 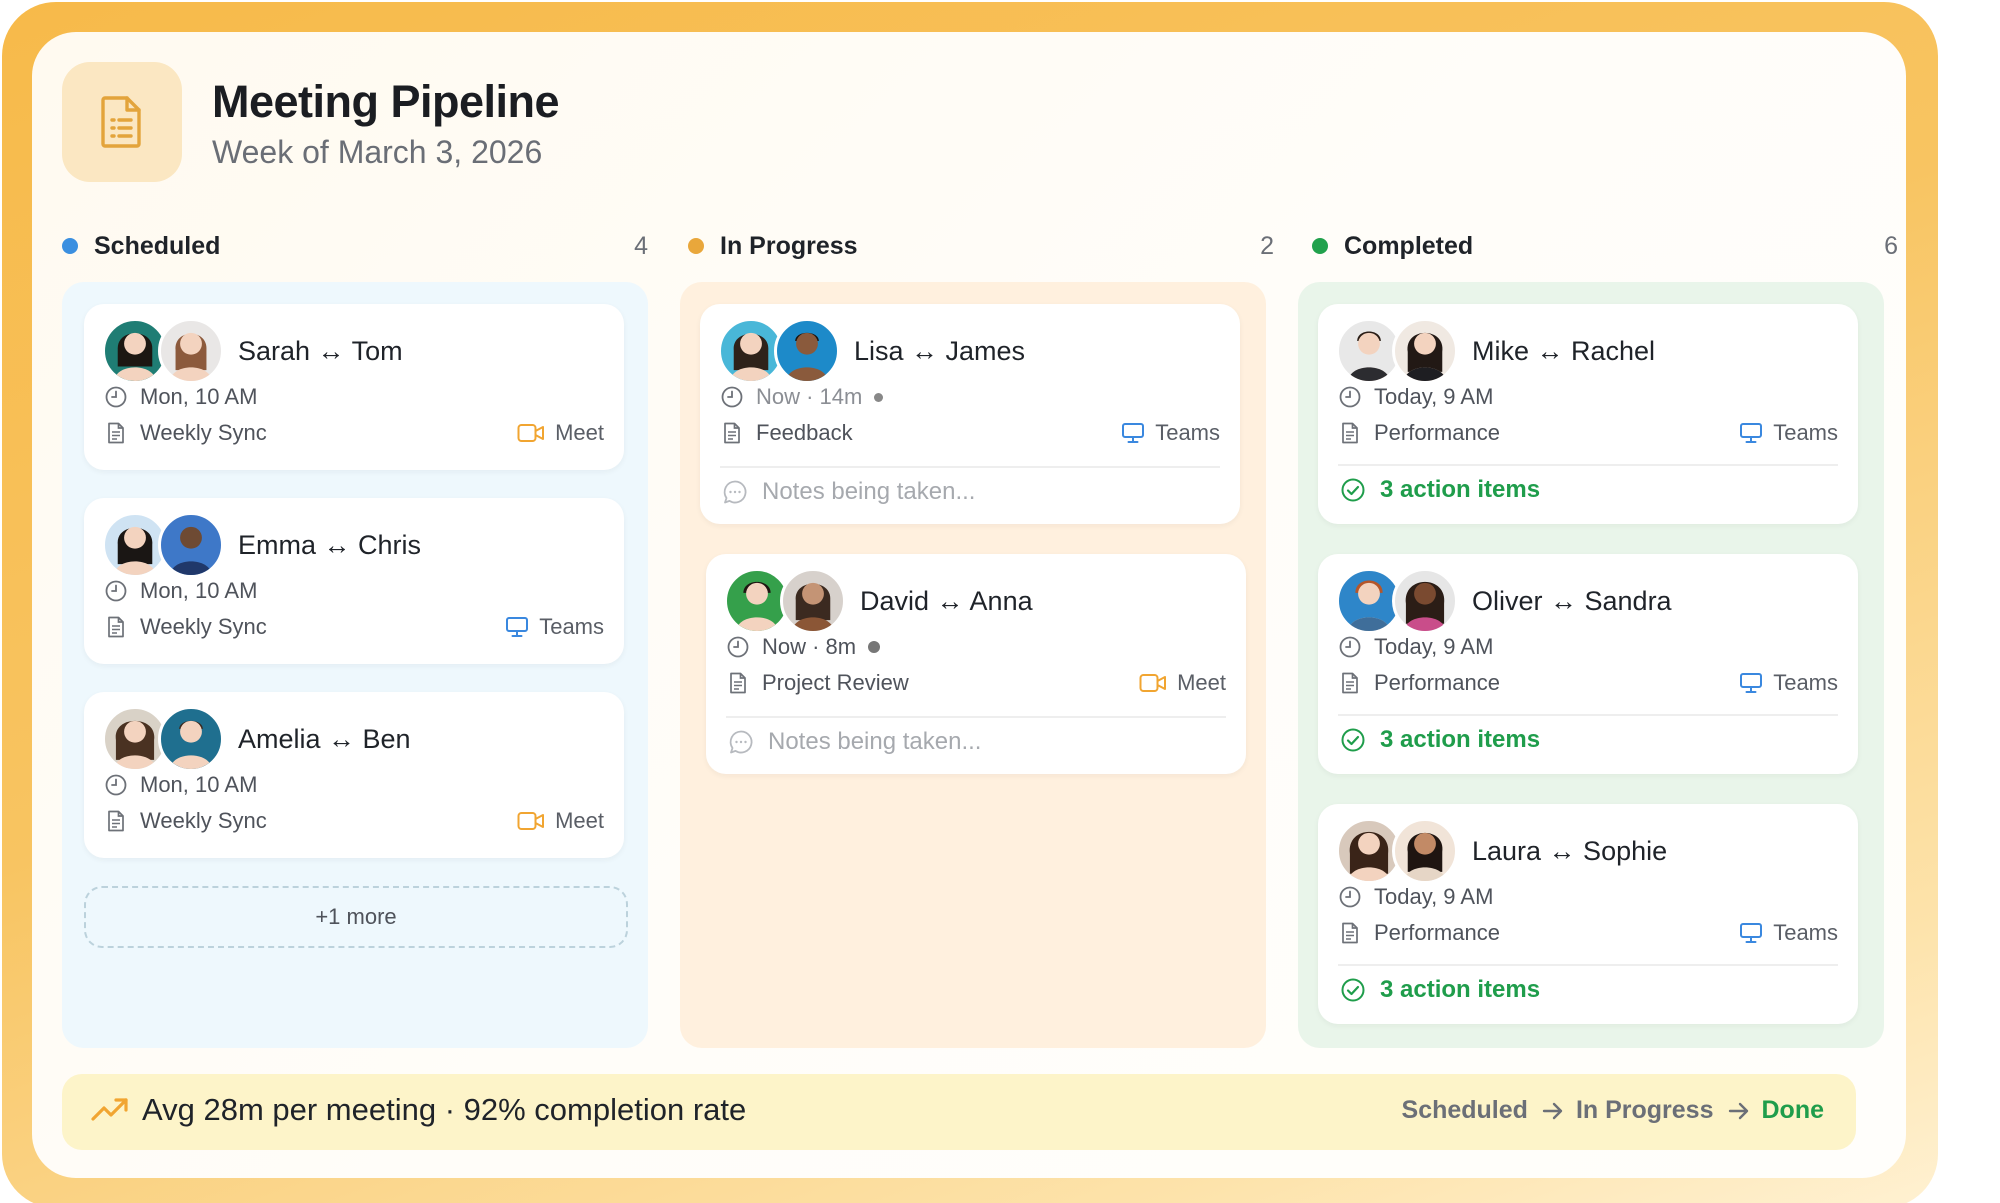 What do you see at coordinates (355, 246) in the screenshot?
I see `column-header-scheduled: Scheduled 4` at bounding box center [355, 246].